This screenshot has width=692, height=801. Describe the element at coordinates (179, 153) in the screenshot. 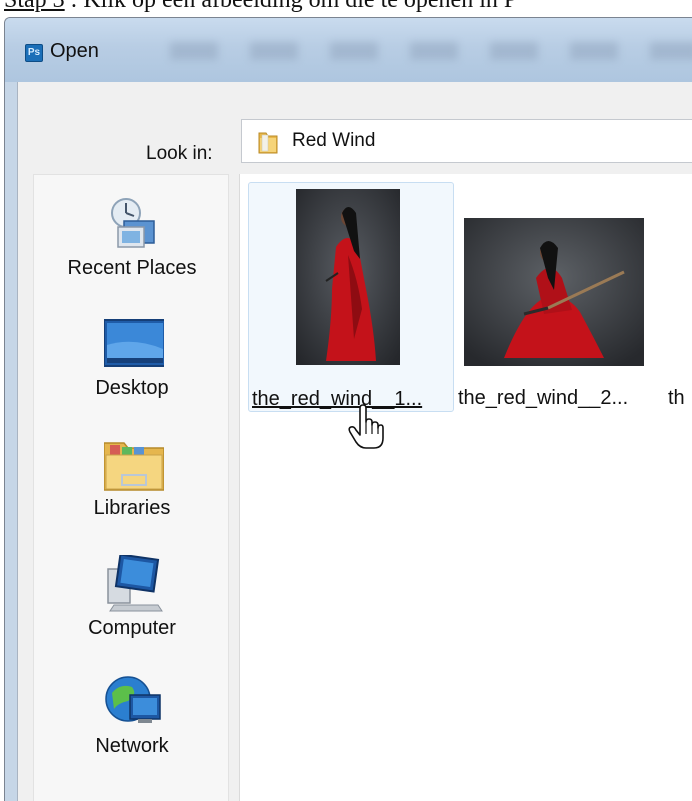

I see `look-in-label: Look in:` at that location.